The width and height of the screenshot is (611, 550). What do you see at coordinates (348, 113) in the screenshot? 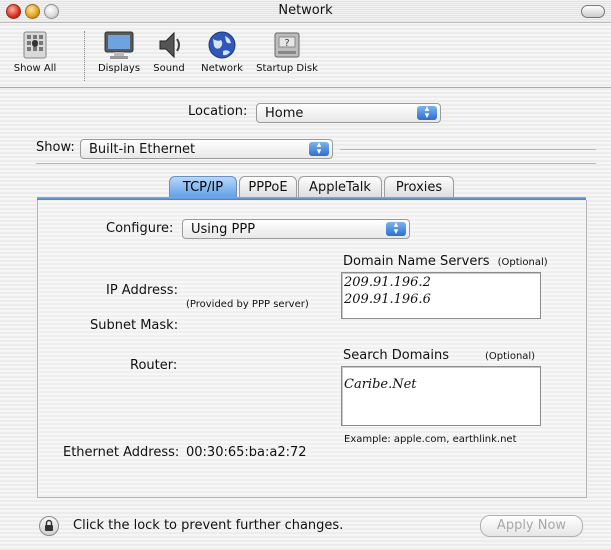
I see `location-popup: Home ▴ ▾` at bounding box center [348, 113].